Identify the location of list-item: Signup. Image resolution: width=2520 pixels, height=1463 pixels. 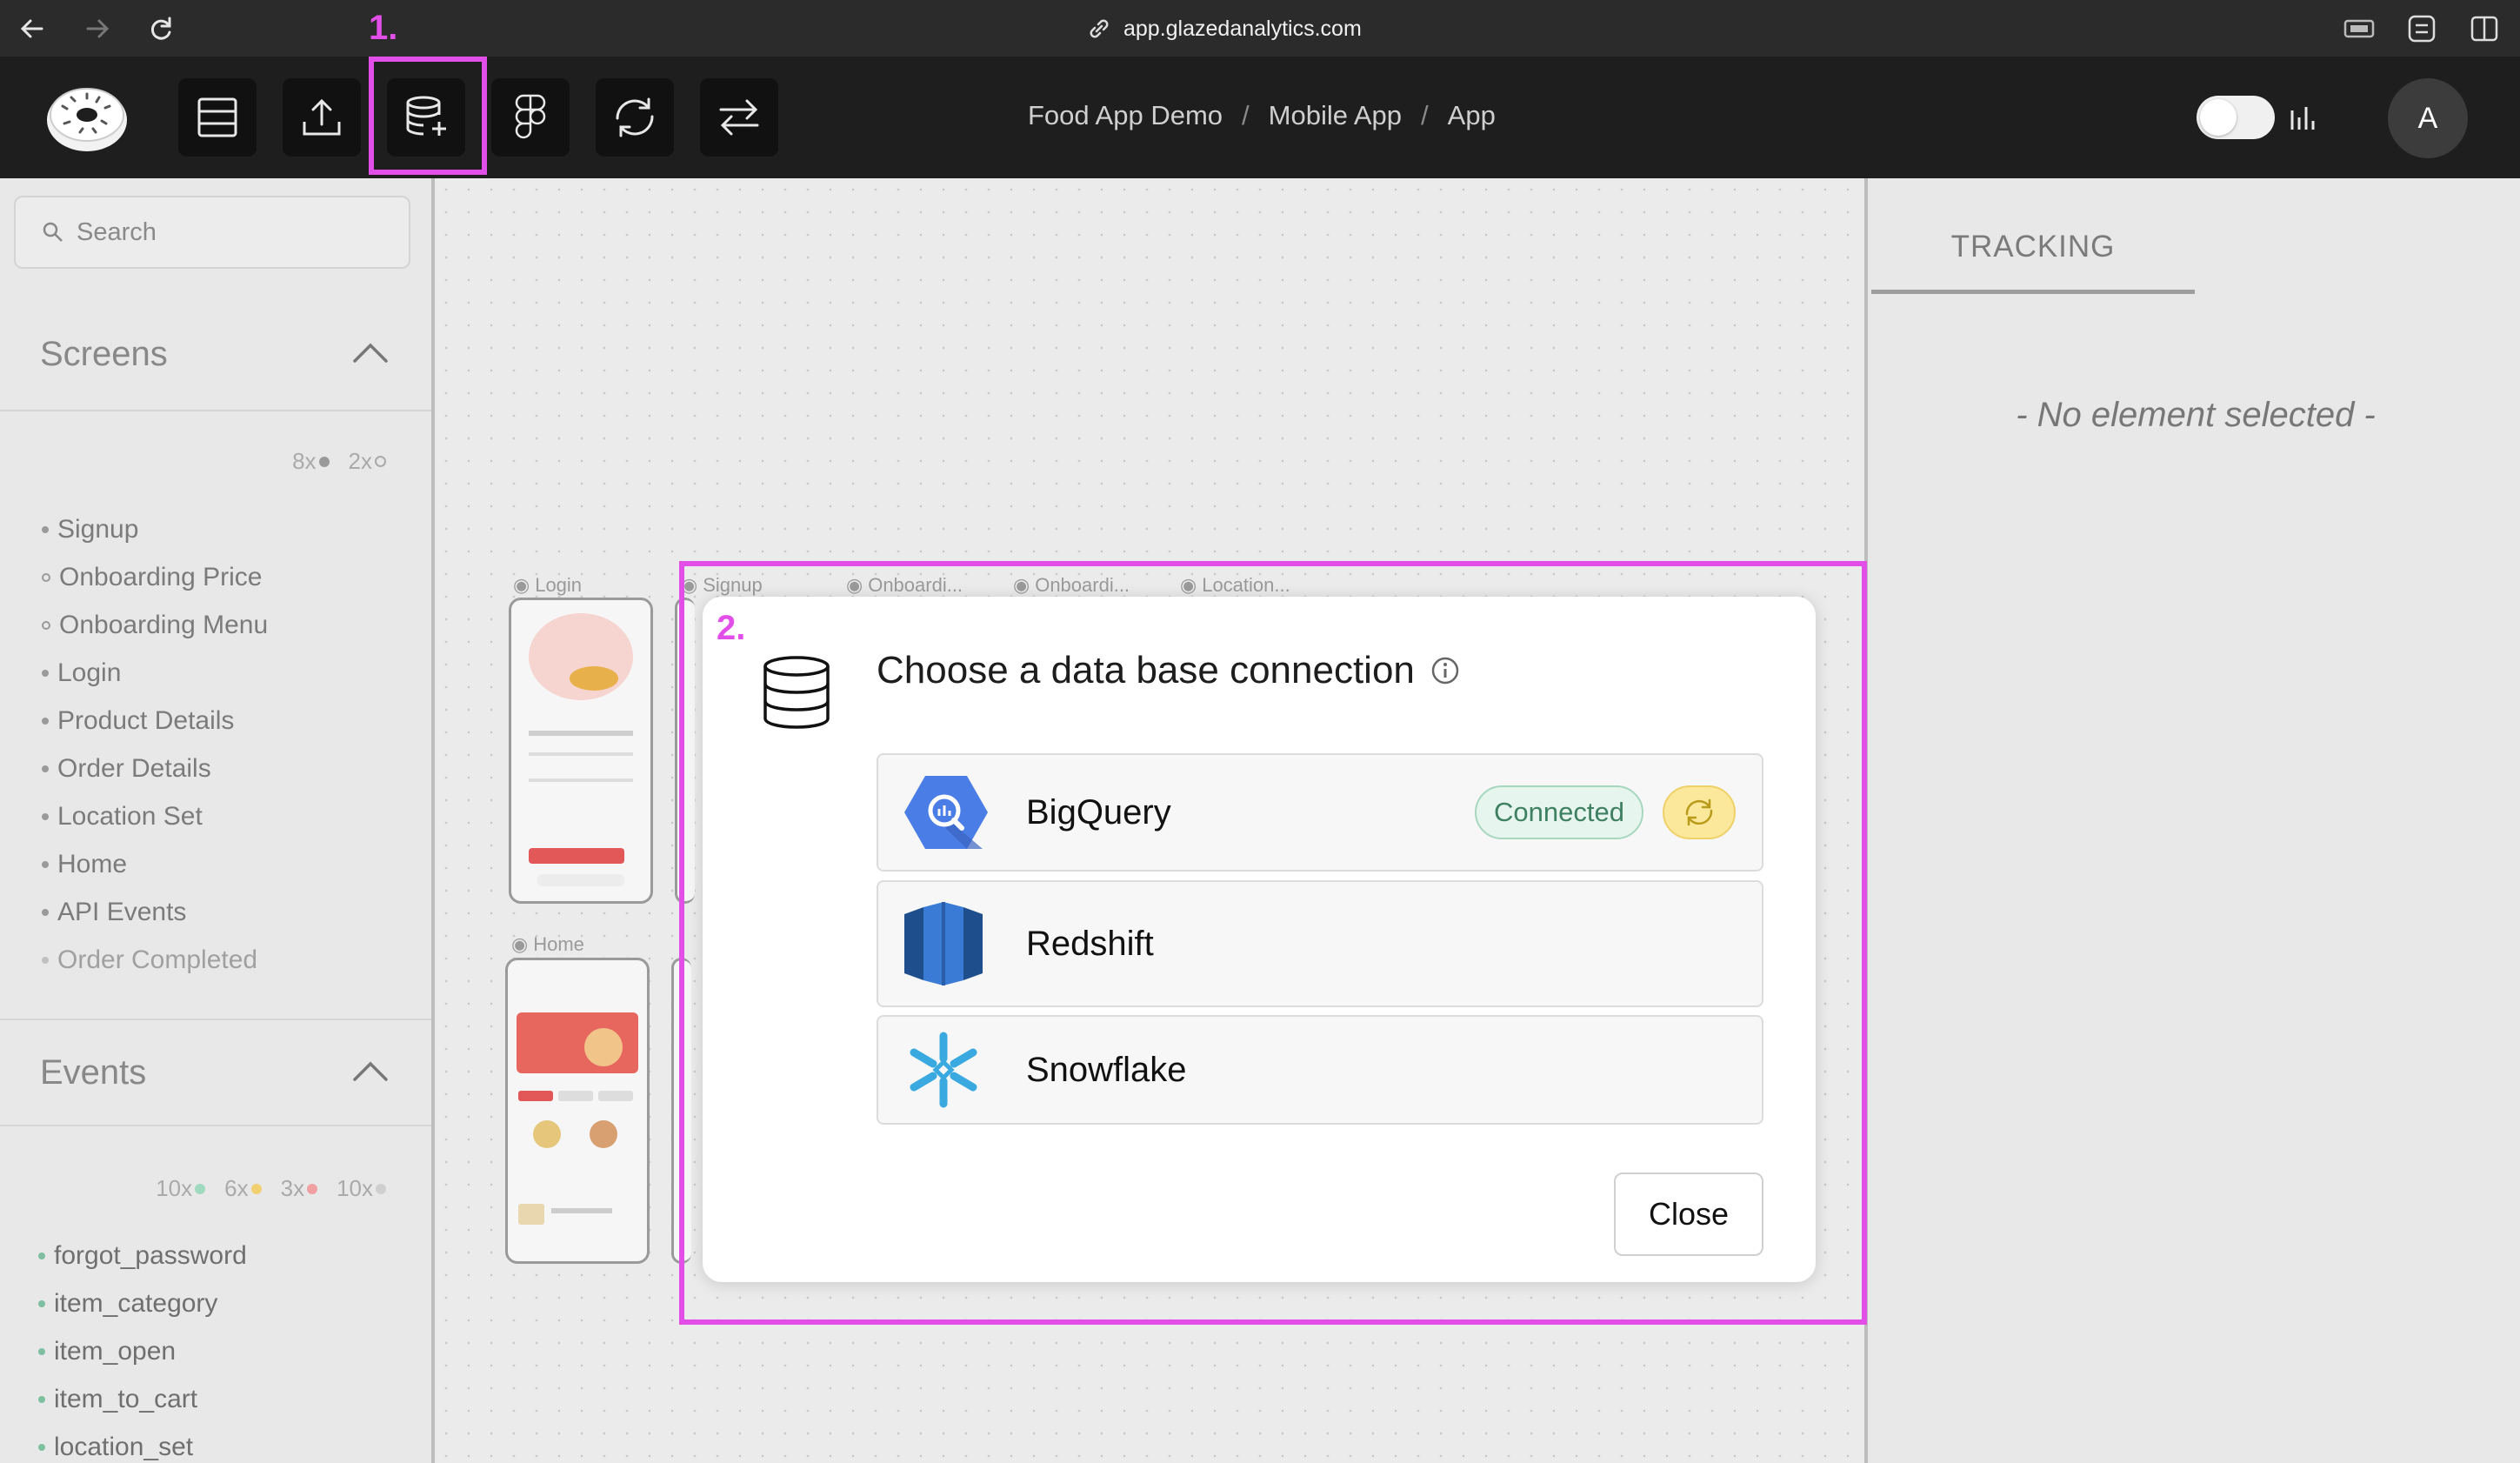
(155, 529).